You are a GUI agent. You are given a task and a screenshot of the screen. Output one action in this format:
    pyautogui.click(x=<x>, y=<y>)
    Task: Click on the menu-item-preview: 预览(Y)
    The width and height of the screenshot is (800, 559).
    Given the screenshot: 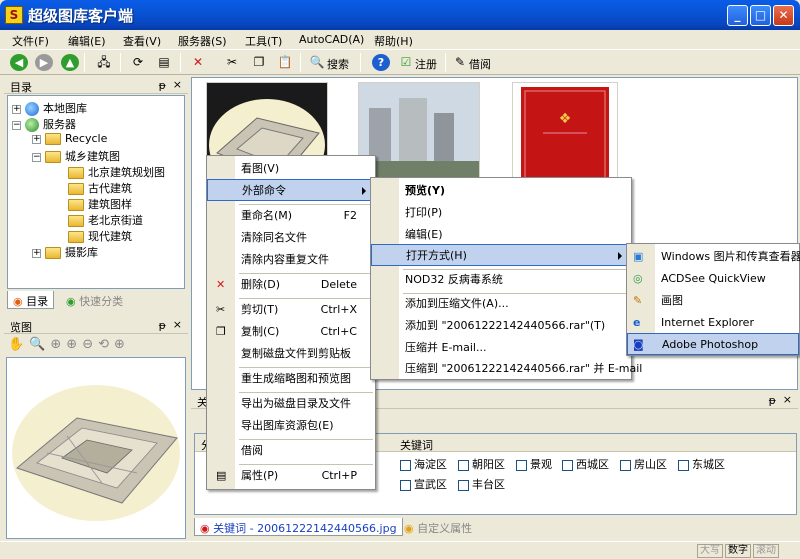 What is the action you would take?
    pyautogui.click(x=501, y=191)
    